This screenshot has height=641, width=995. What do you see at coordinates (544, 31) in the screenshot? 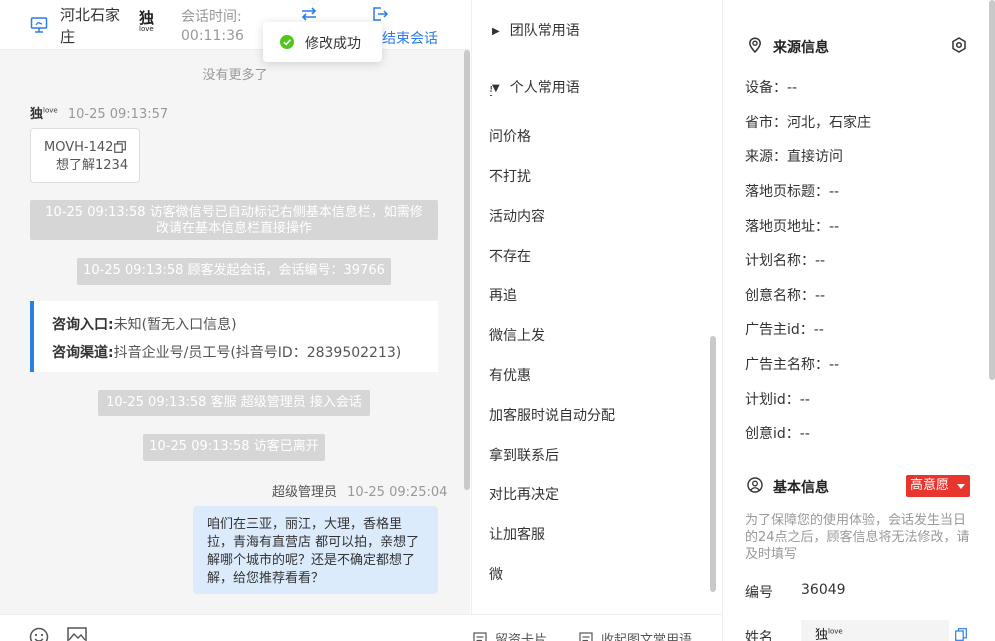
I see `team-phrases-label: 团队常用语` at bounding box center [544, 31].